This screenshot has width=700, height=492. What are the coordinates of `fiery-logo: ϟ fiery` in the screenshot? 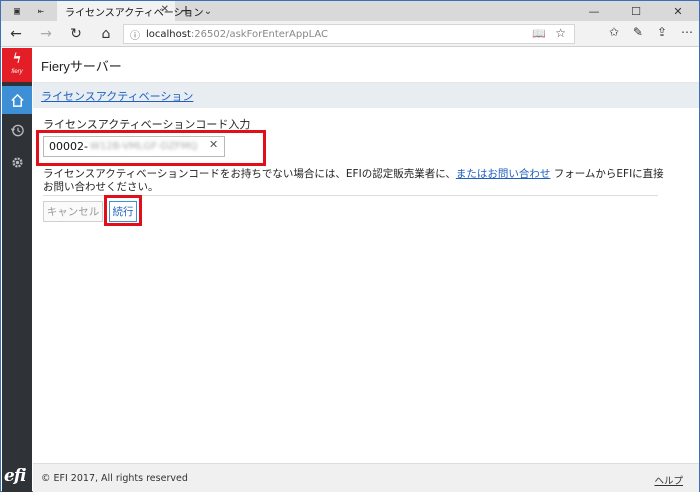 It's located at (17, 65).